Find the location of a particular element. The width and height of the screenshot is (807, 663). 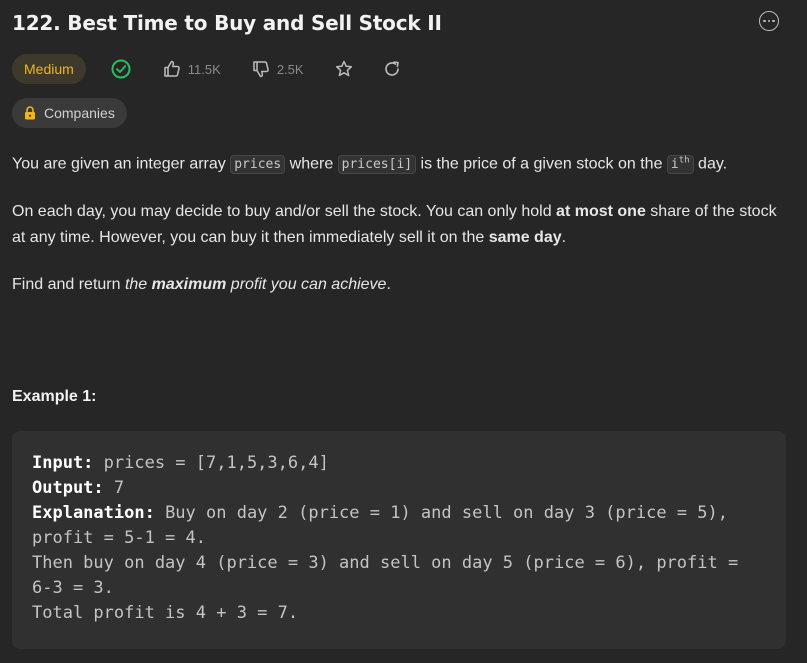

meta-row: Medium 11.5K 2.5K is located at coordinates (207, 69).